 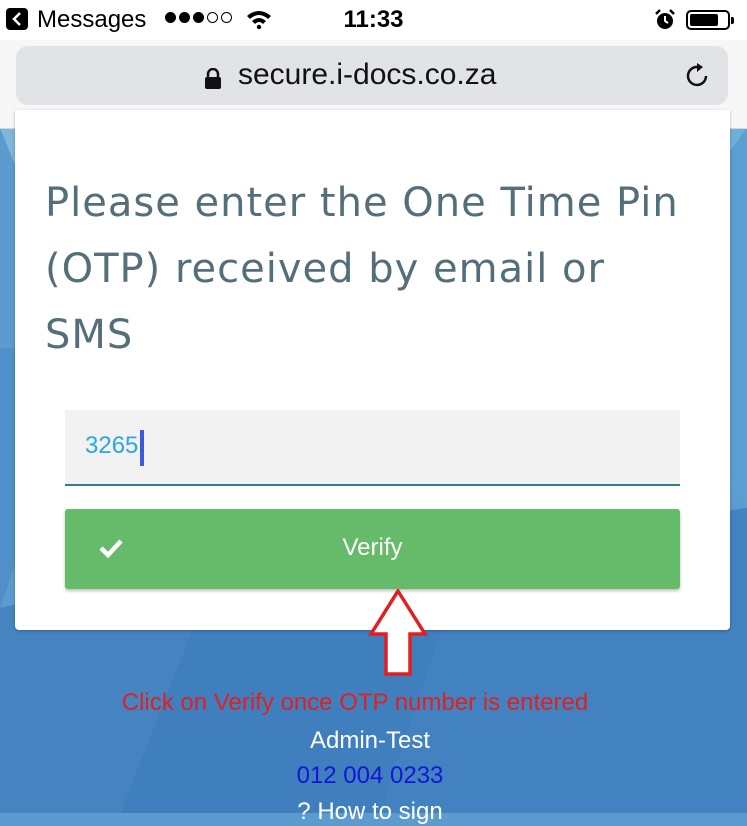 I want to click on how-to-sign-link: ? How to sign, so click(x=370, y=812).